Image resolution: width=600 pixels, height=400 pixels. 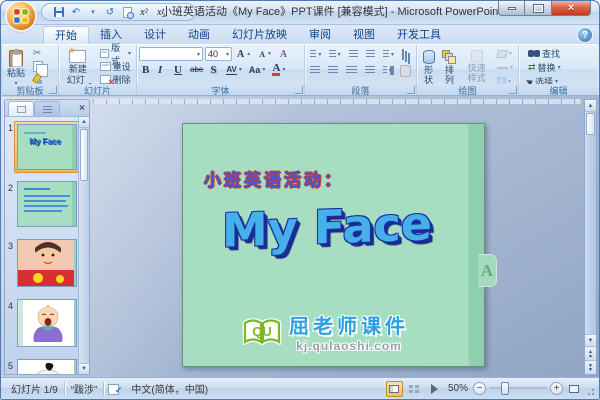 I want to click on shape-fill-button: ▾, so click(x=505, y=53).